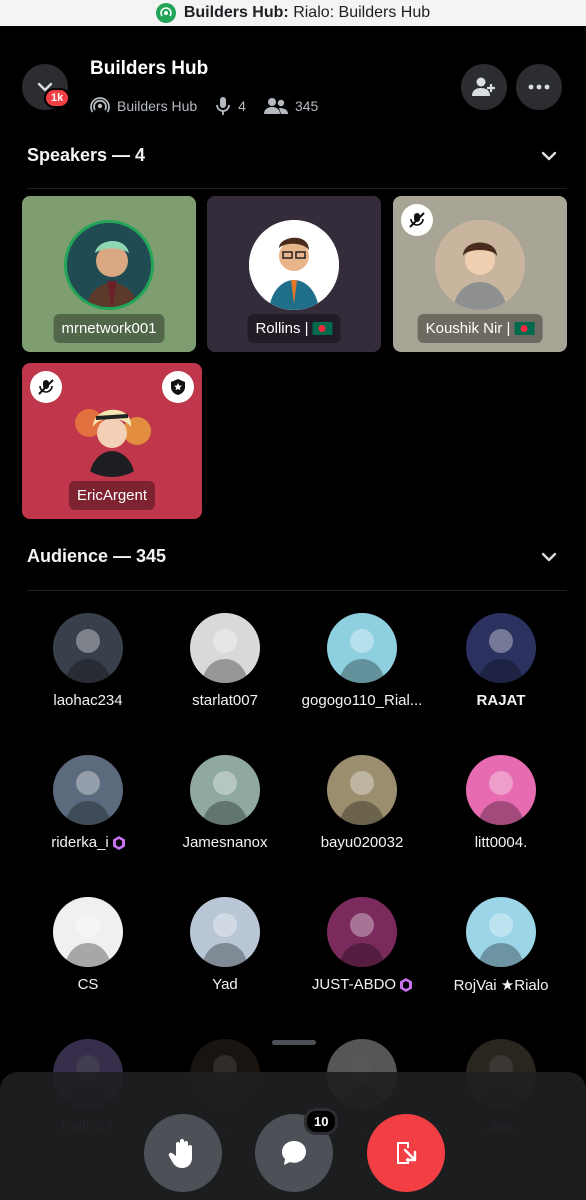  I want to click on speaker-tile: mrnetwork001, so click(109, 274).